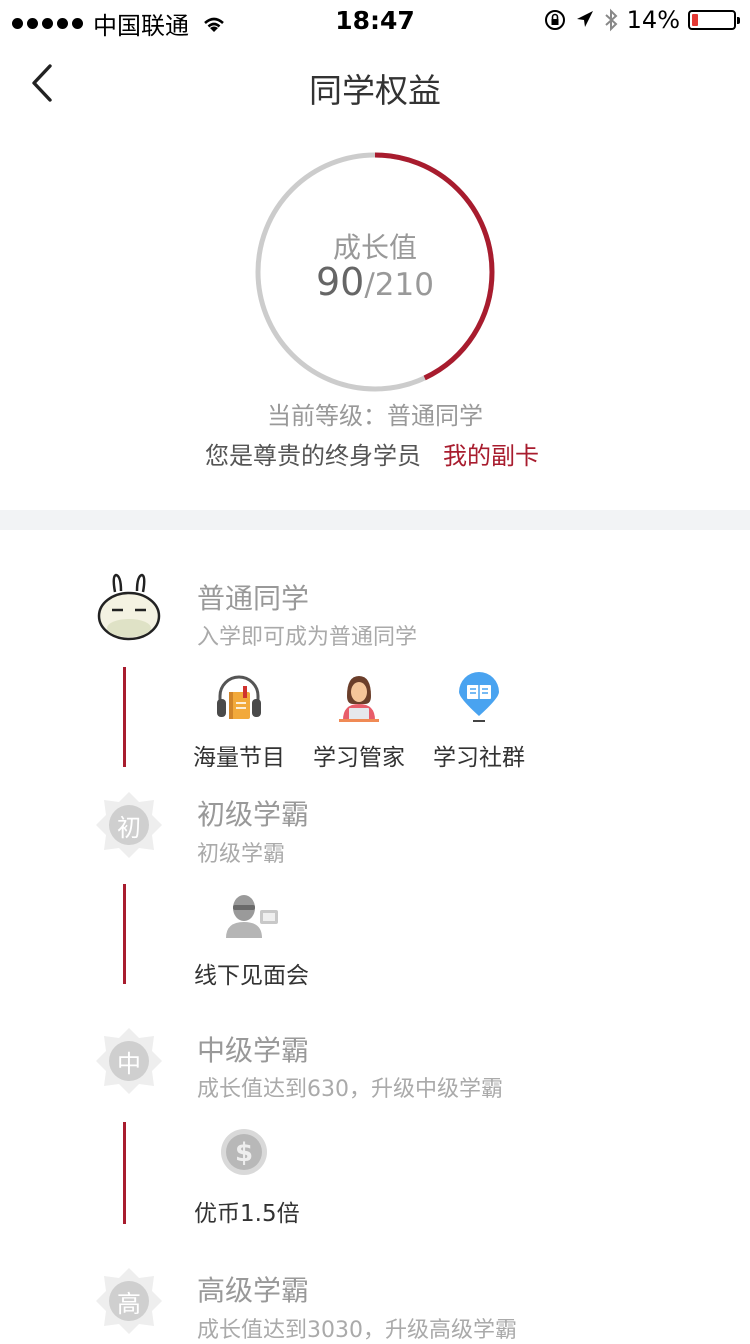 The height and width of the screenshot is (1344, 750). What do you see at coordinates (307, 637) in the screenshot?
I see `tier-desc: 入学即可成为普通同学` at bounding box center [307, 637].